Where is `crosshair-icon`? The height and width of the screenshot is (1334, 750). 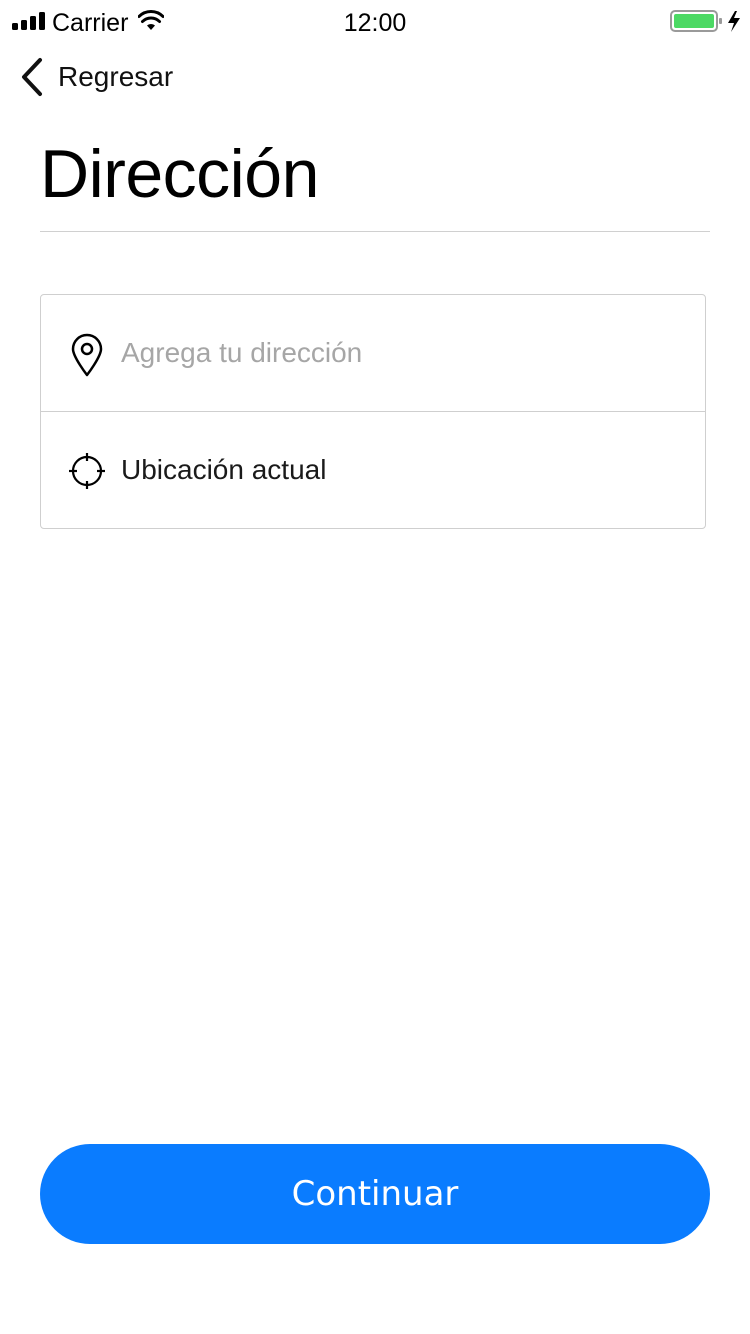
crosshair-icon is located at coordinates (87, 471).